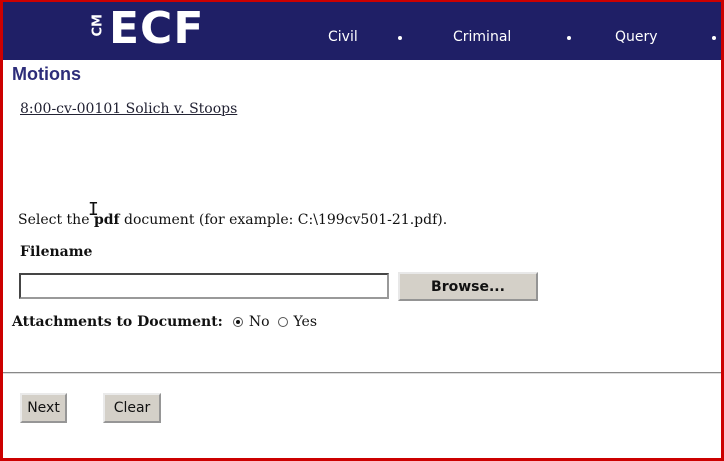 This screenshot has height=461, width=724. Describe the element at coordinates (117, 322) in the screenshot. I see `attachments-label: Attachments to Document:` at that location.